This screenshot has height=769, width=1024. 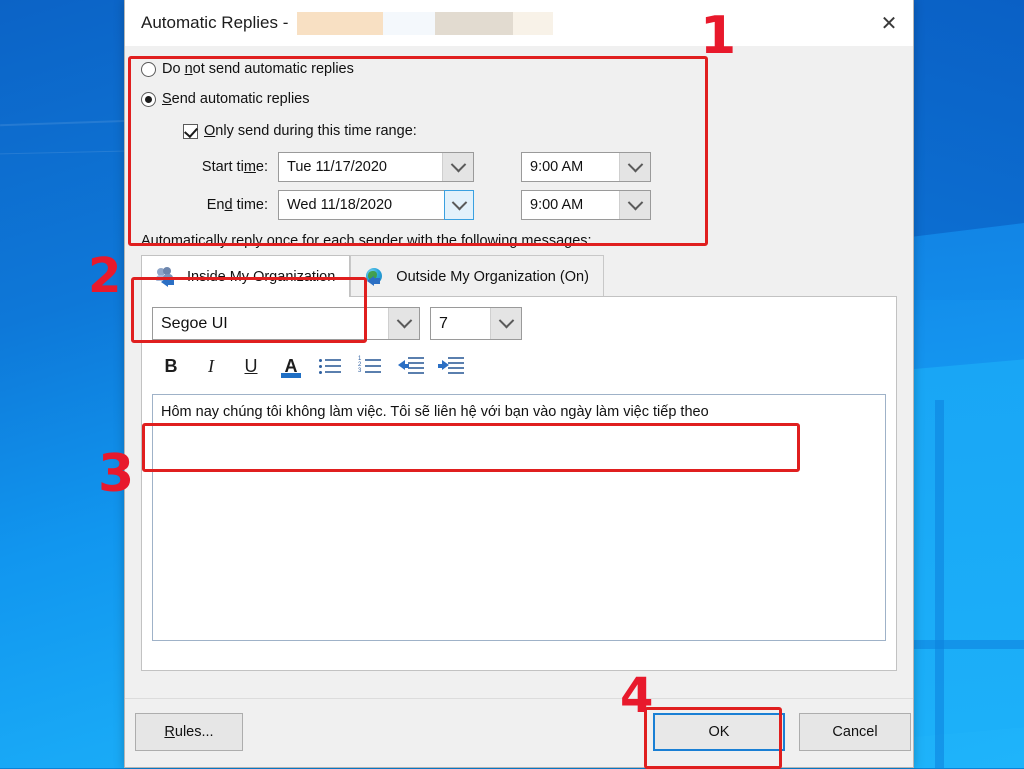 I want to click on outside-my-organization-tab-label: Outside My Organization (On), so click(x=492, y=276).